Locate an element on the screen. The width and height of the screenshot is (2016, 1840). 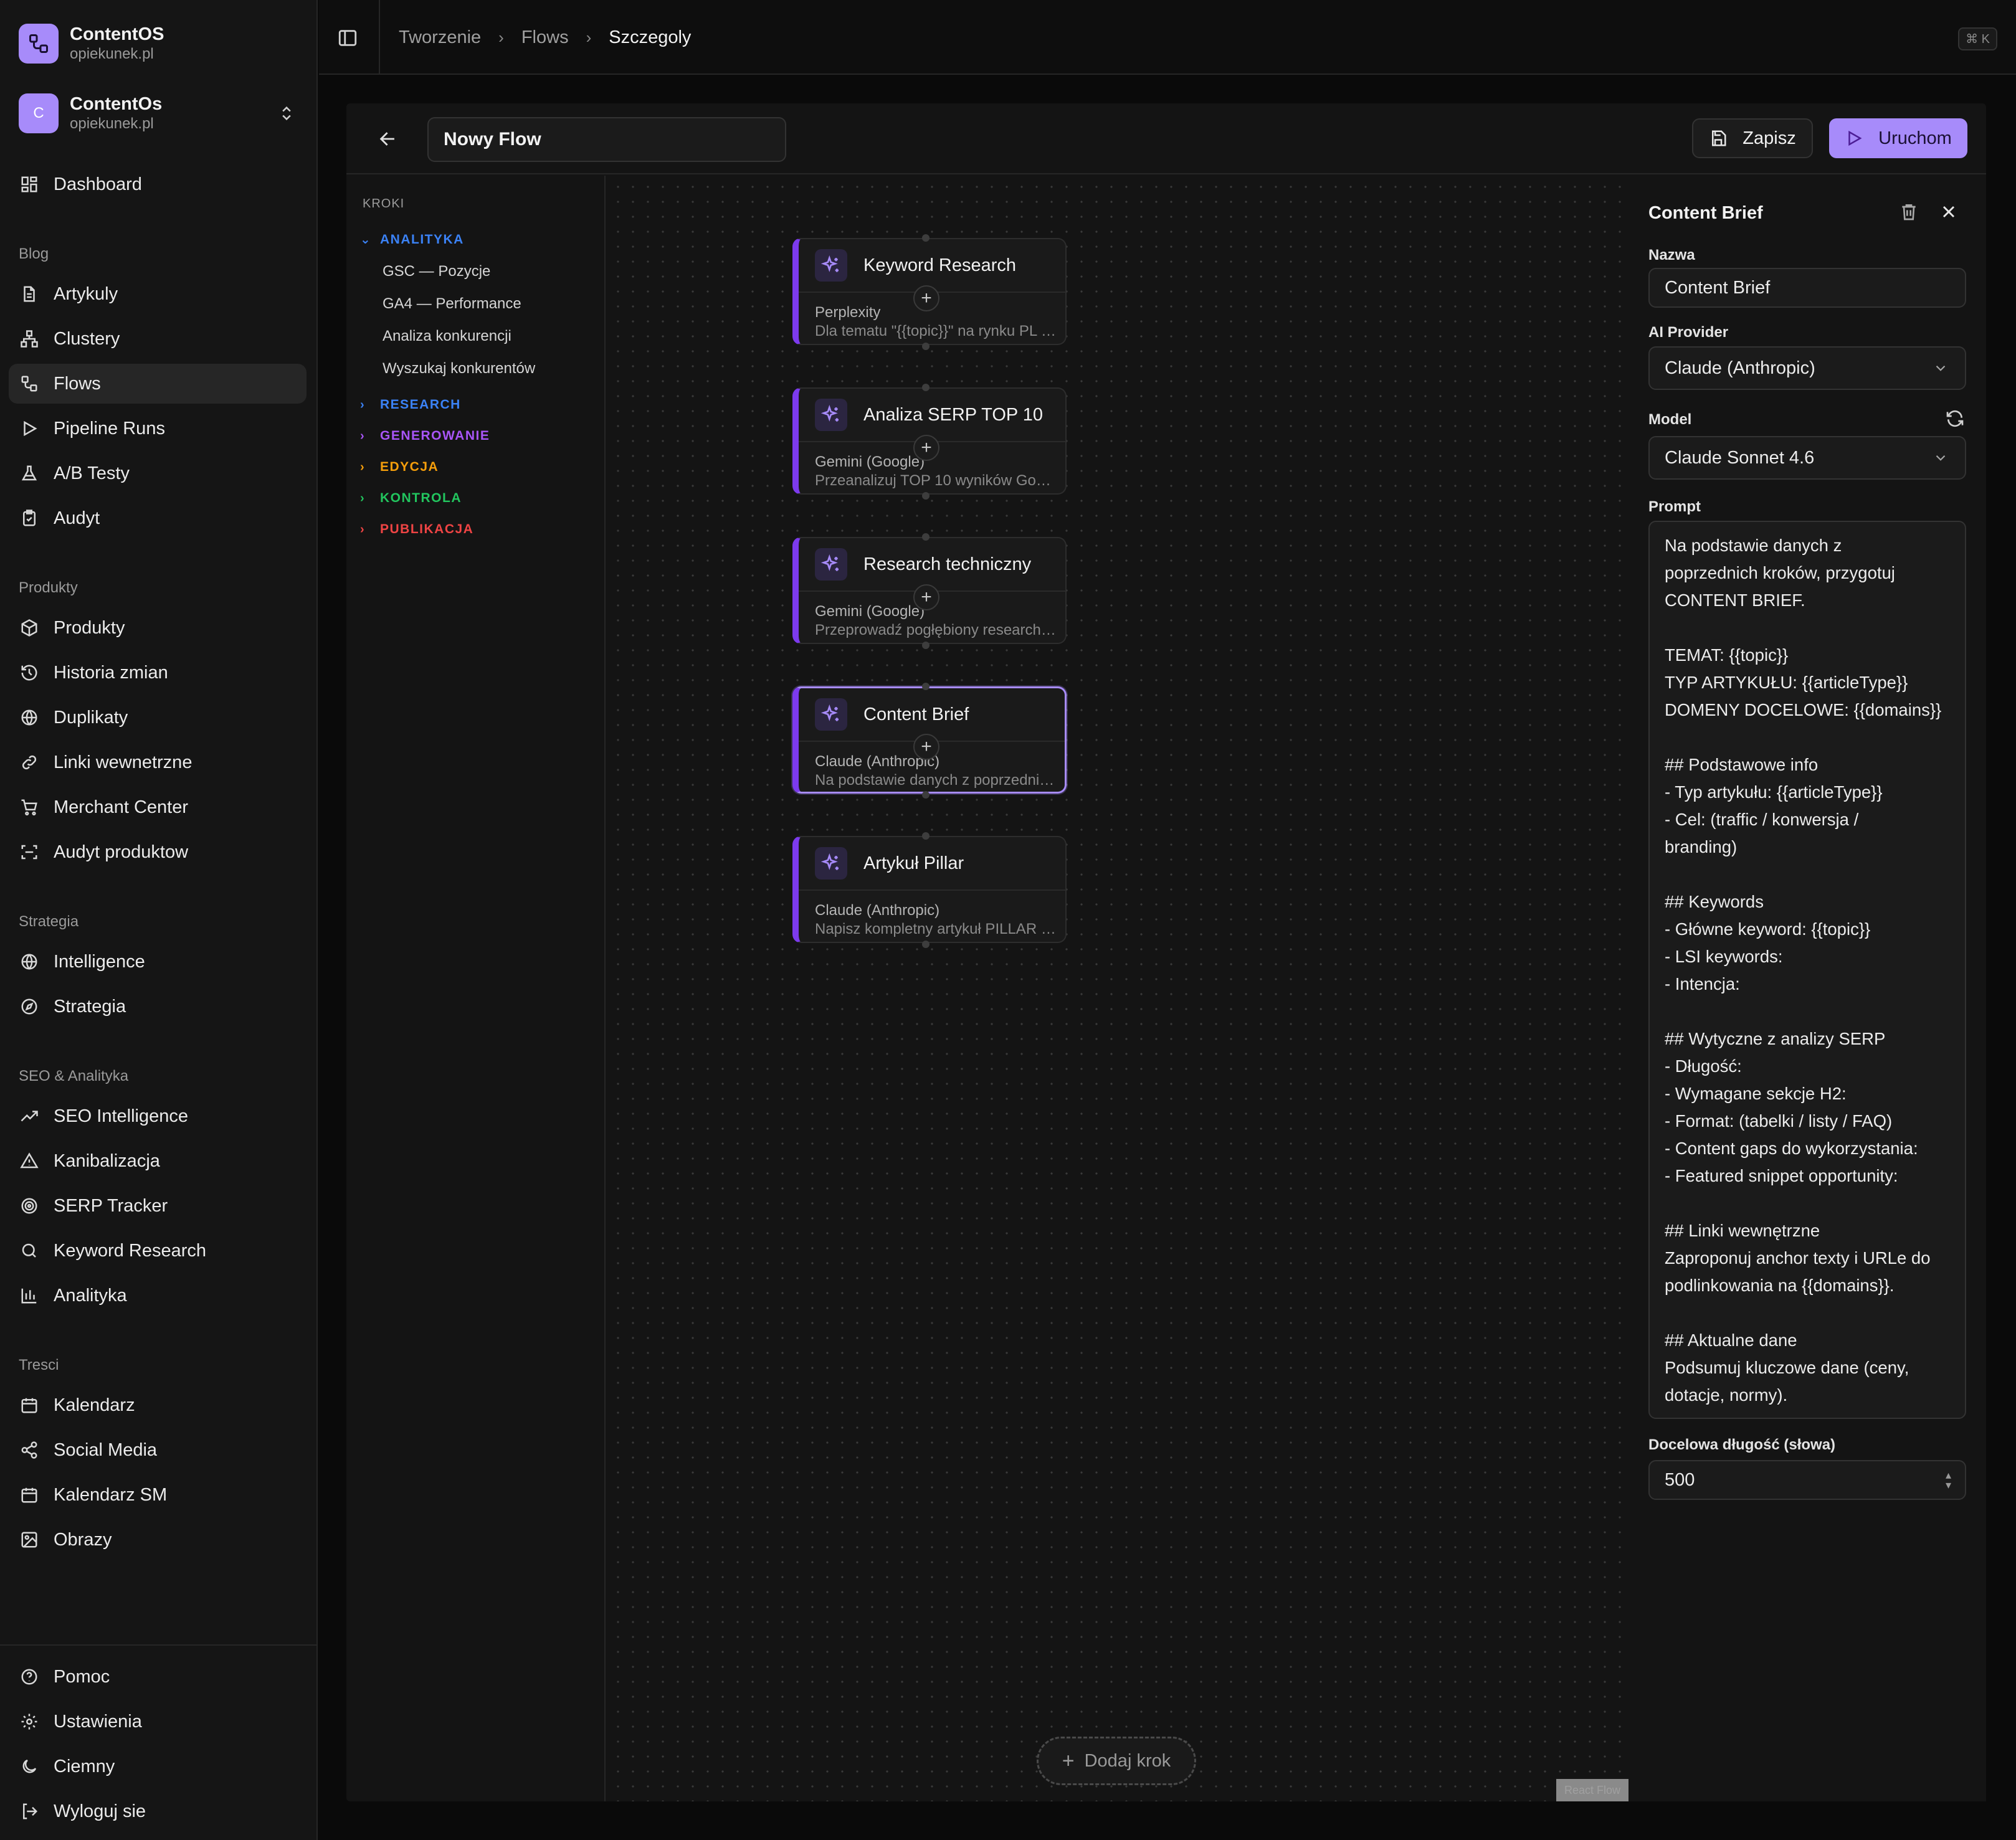
category-research: › RESEARCH is located at coordinates (411, 405).